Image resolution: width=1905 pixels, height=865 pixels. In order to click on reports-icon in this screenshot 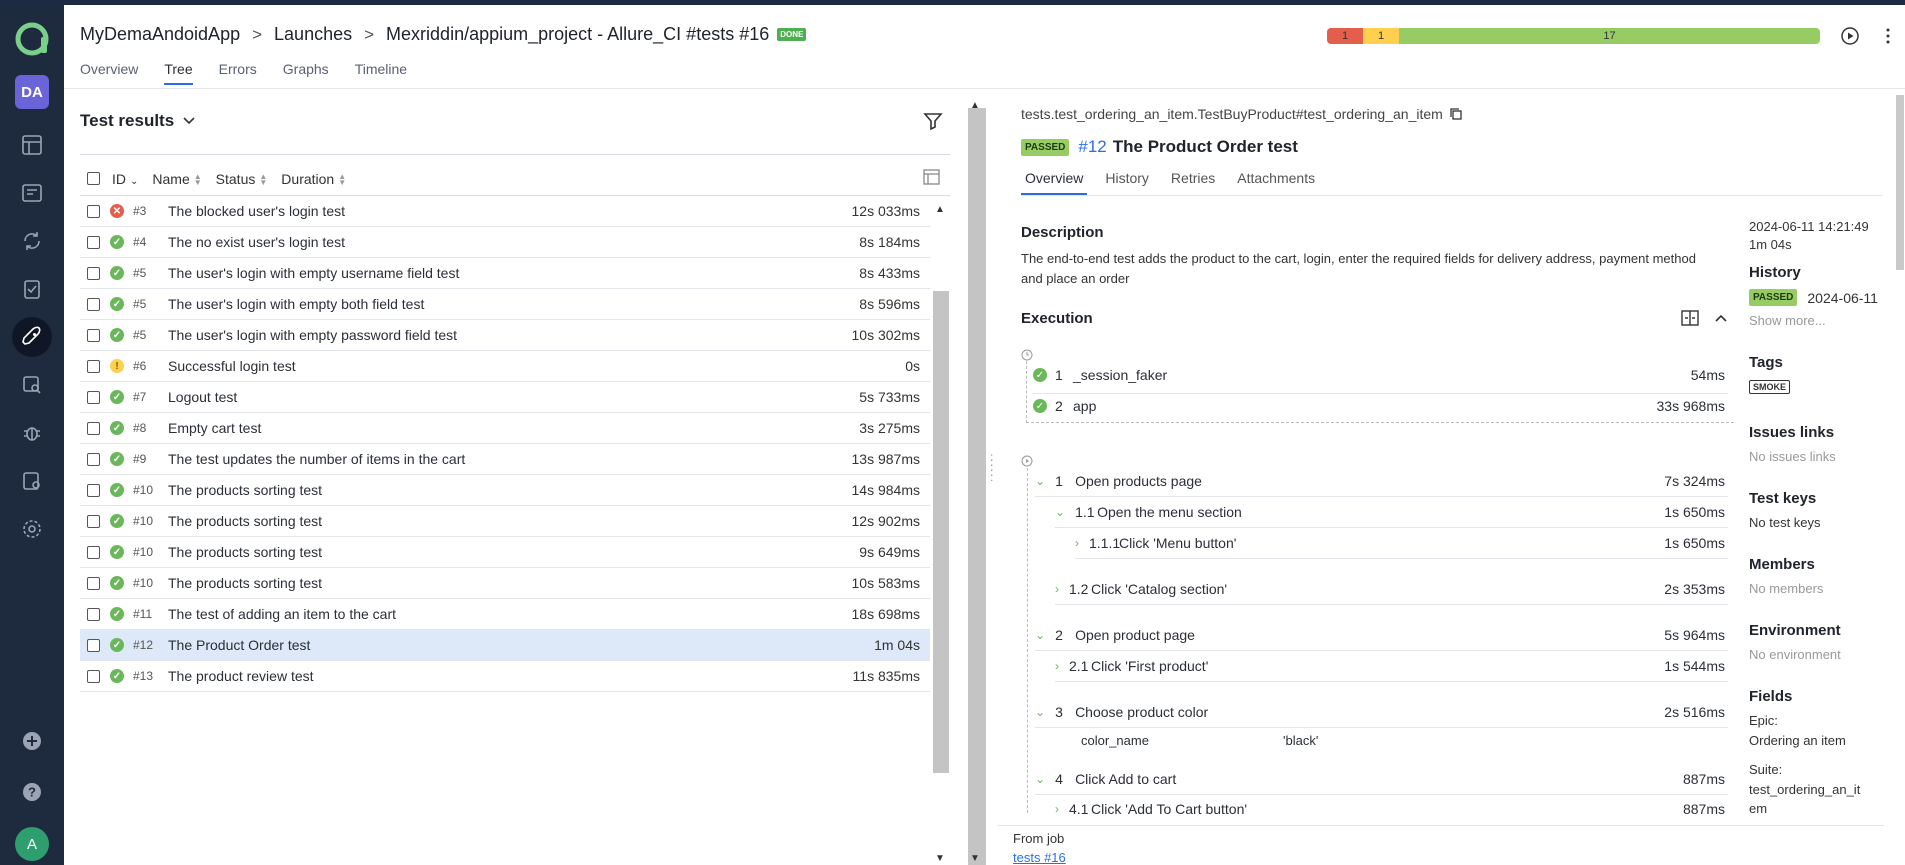, I will do `click(32, 193)`.